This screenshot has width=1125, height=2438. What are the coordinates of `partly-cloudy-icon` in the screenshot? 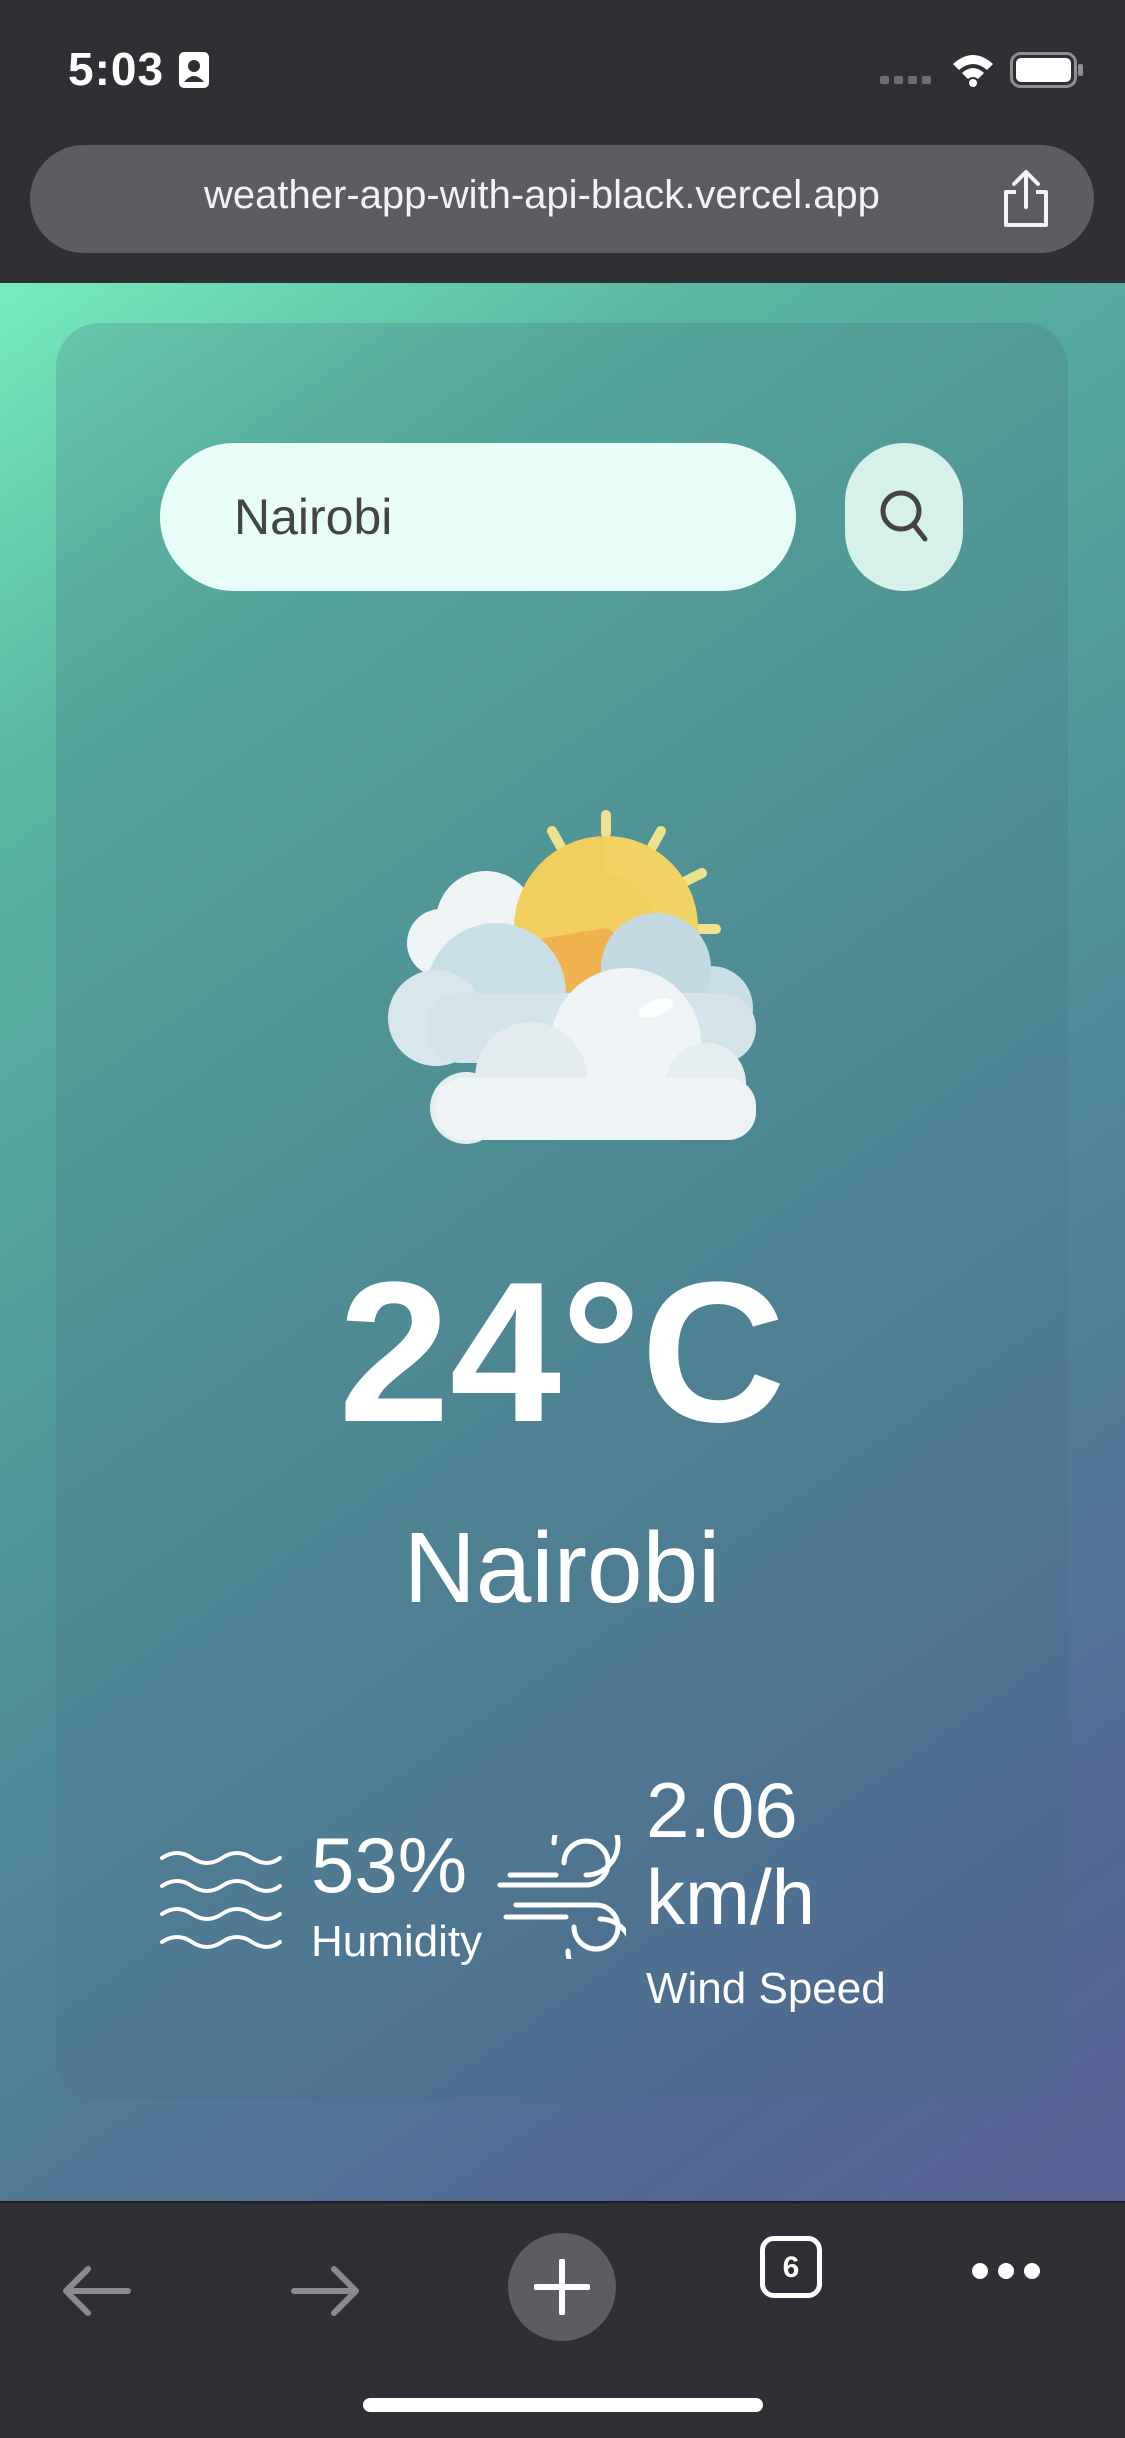 It's located at (566, 975).